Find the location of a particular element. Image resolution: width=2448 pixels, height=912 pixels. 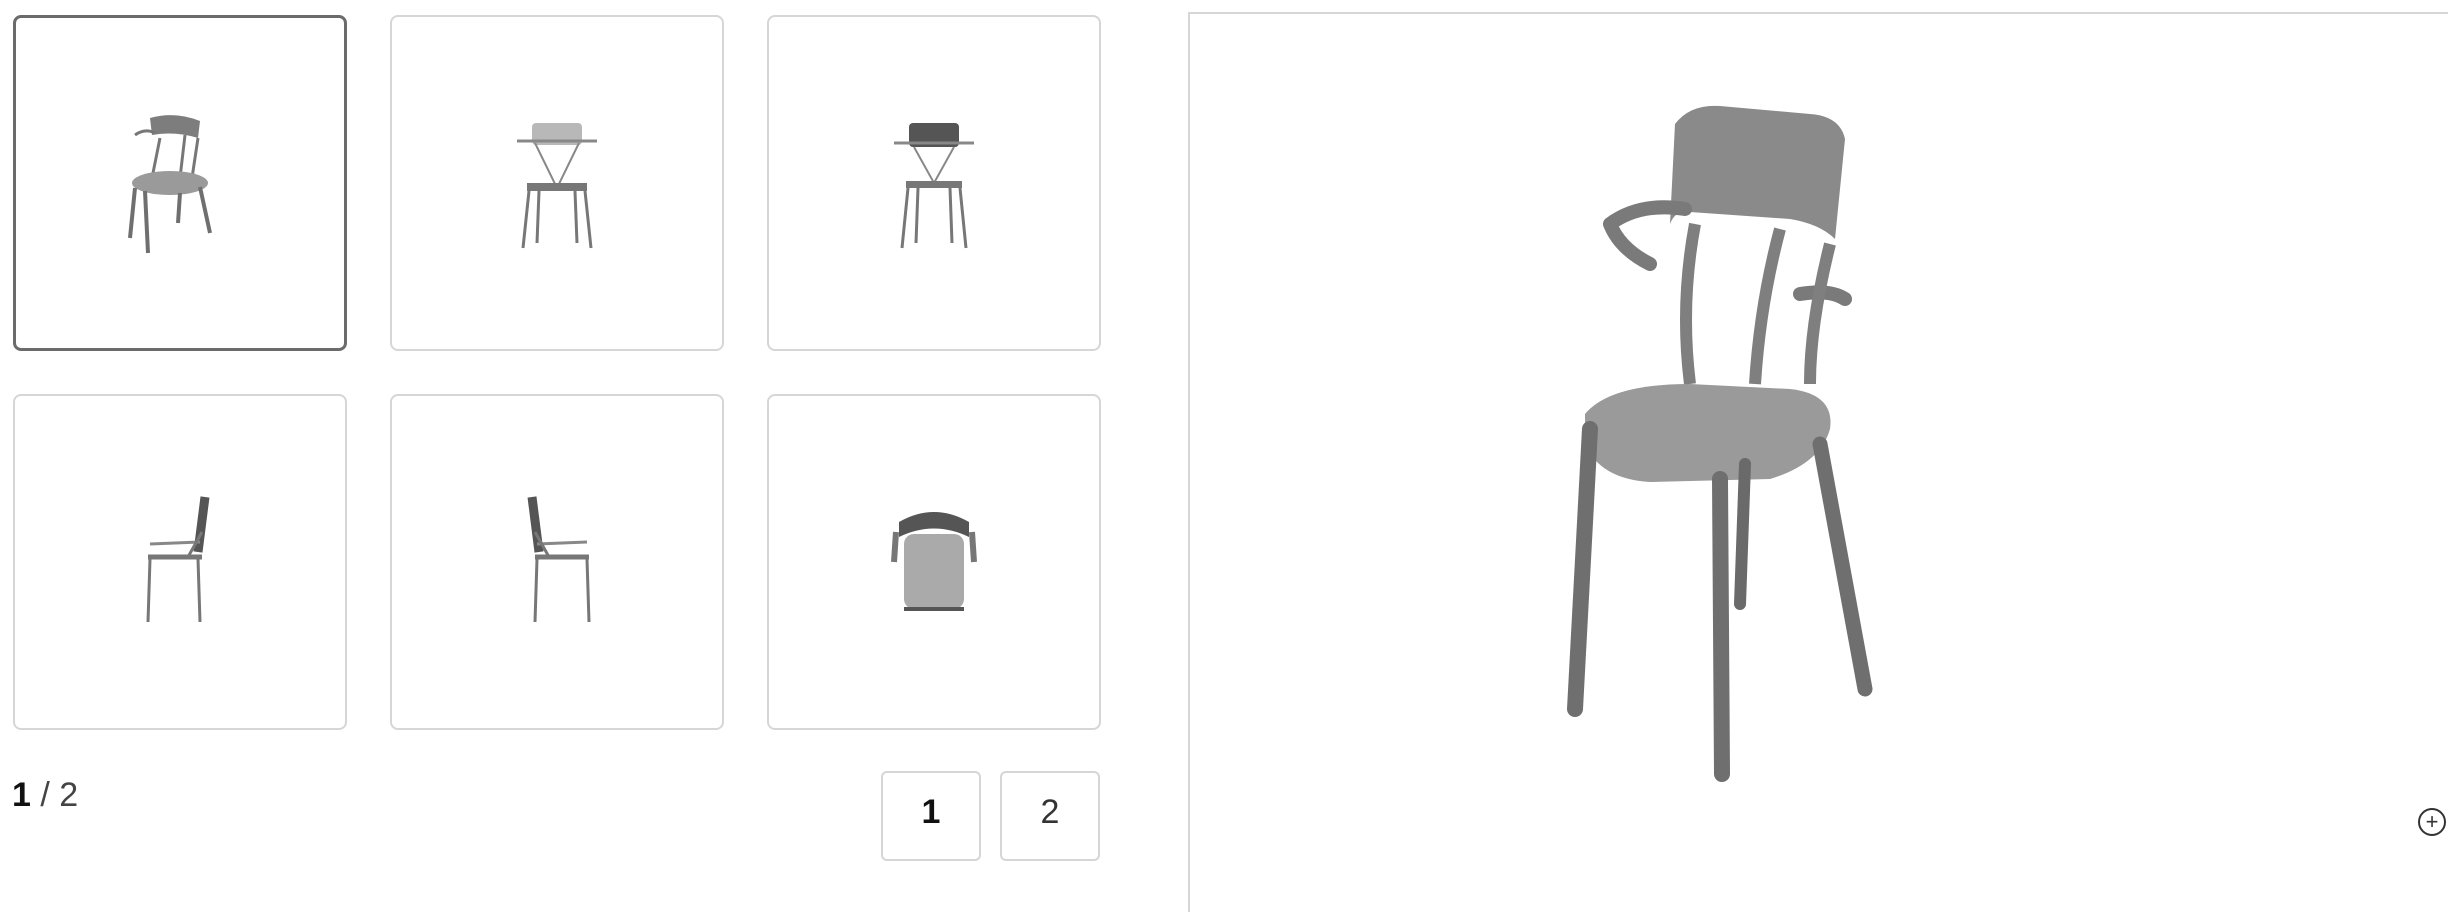

thumbnail-front is located at coordinates (557, 183).